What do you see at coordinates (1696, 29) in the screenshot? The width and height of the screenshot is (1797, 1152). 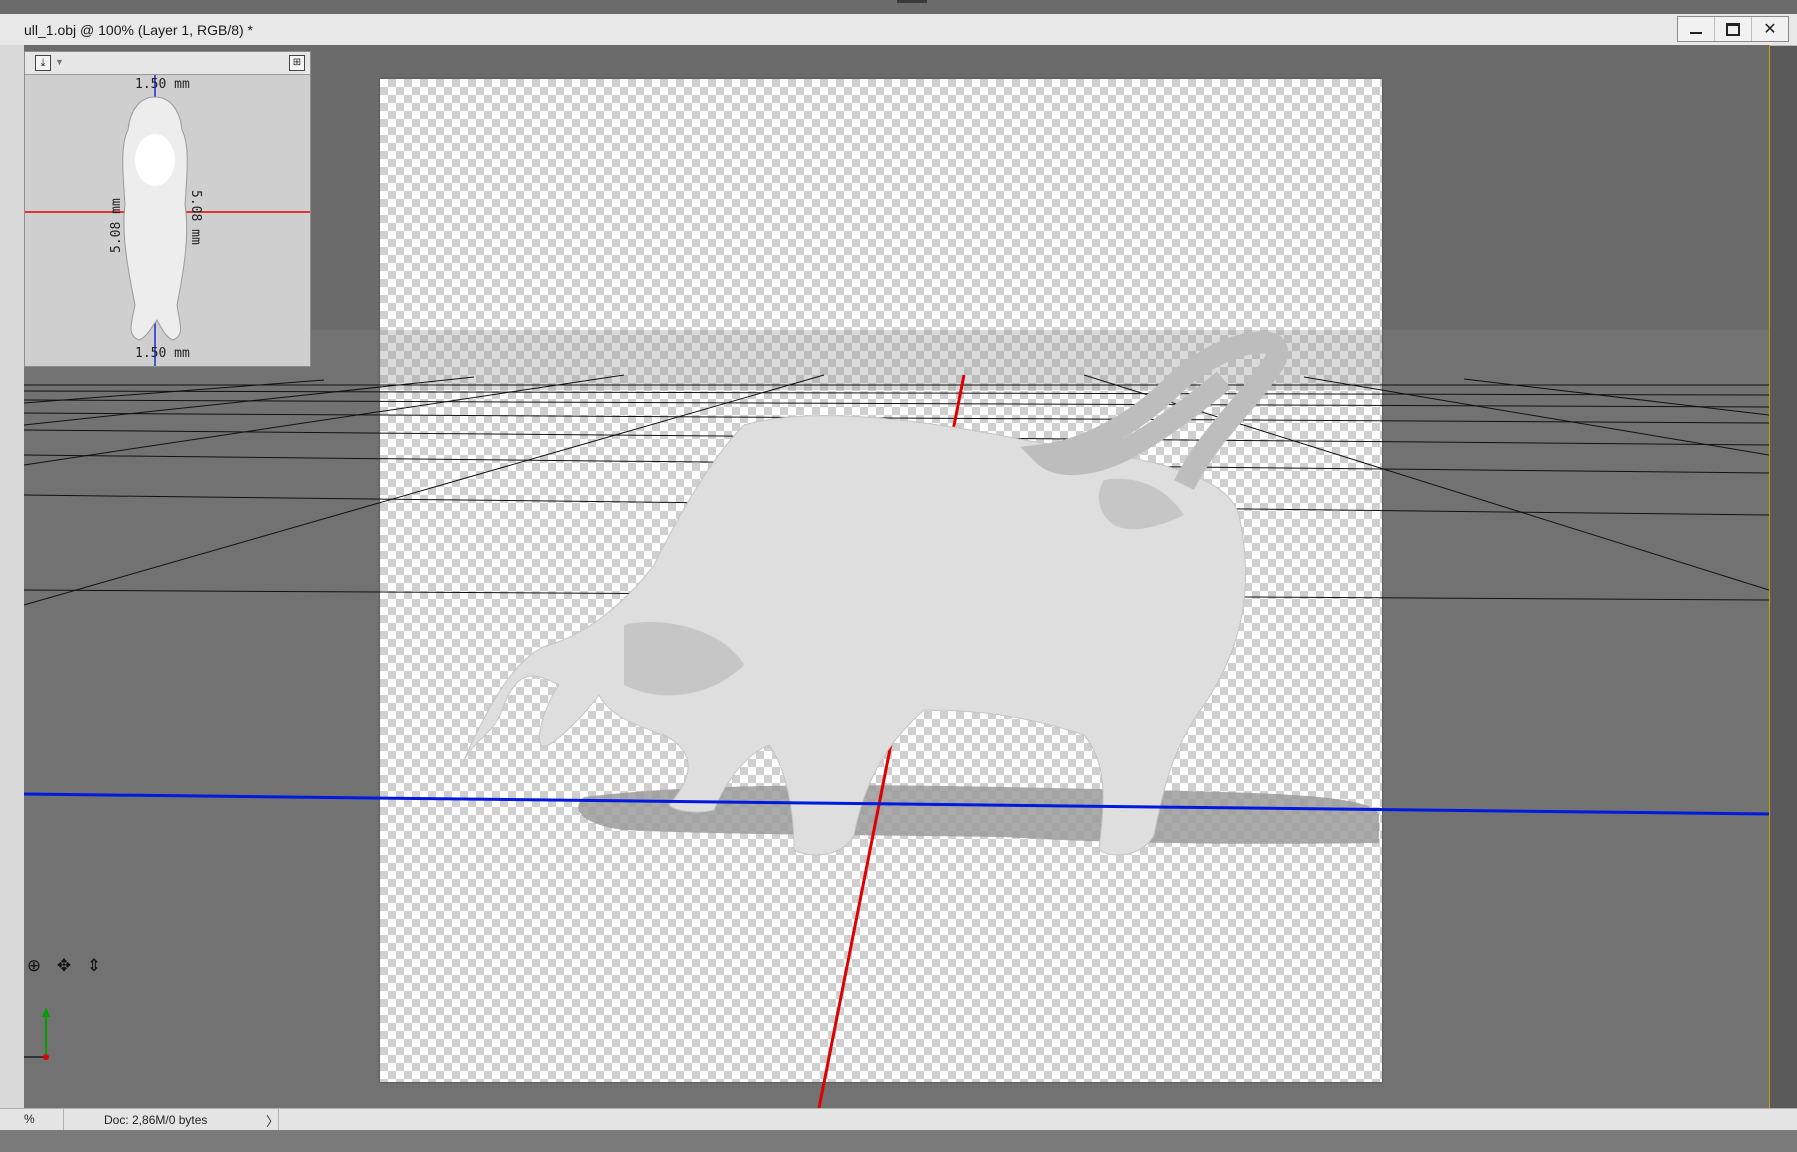 I see `minimize-button` at bounding box center [1696, 29].